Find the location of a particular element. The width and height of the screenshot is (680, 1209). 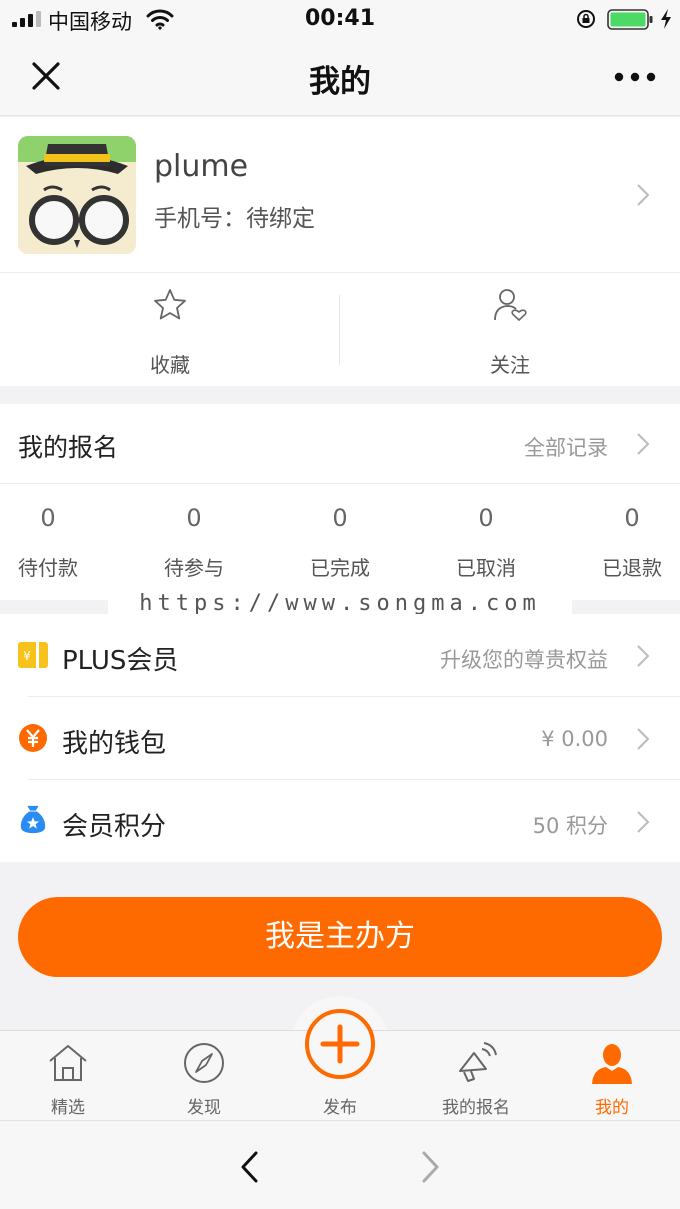

tab-my-registrations: 我的报名 is located at coordinates (476, 1076).